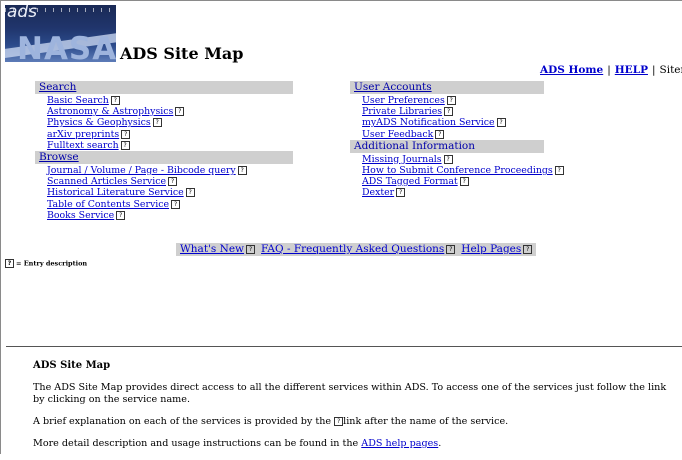  What do you see at coordinates (170, 122) in the screenshot?
I see `list-item: Physics & Geophysics?` at bounding box center [170, 122].